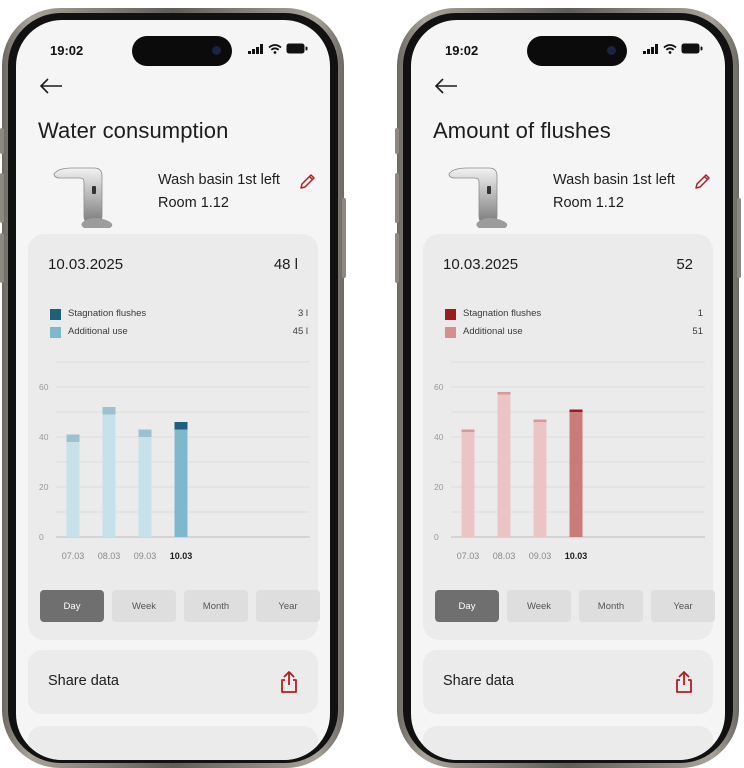 The image size is (744, 768). Describe the element at coordinates (178, 333) in the screenshot. I see `legend-item-additional: Additional use 45 l` at that location.